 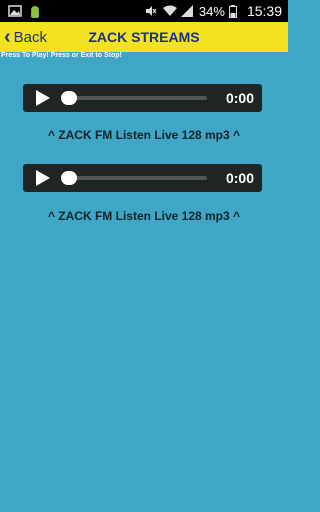 I want to click on gallery-icon, so click(x=15, y=11).